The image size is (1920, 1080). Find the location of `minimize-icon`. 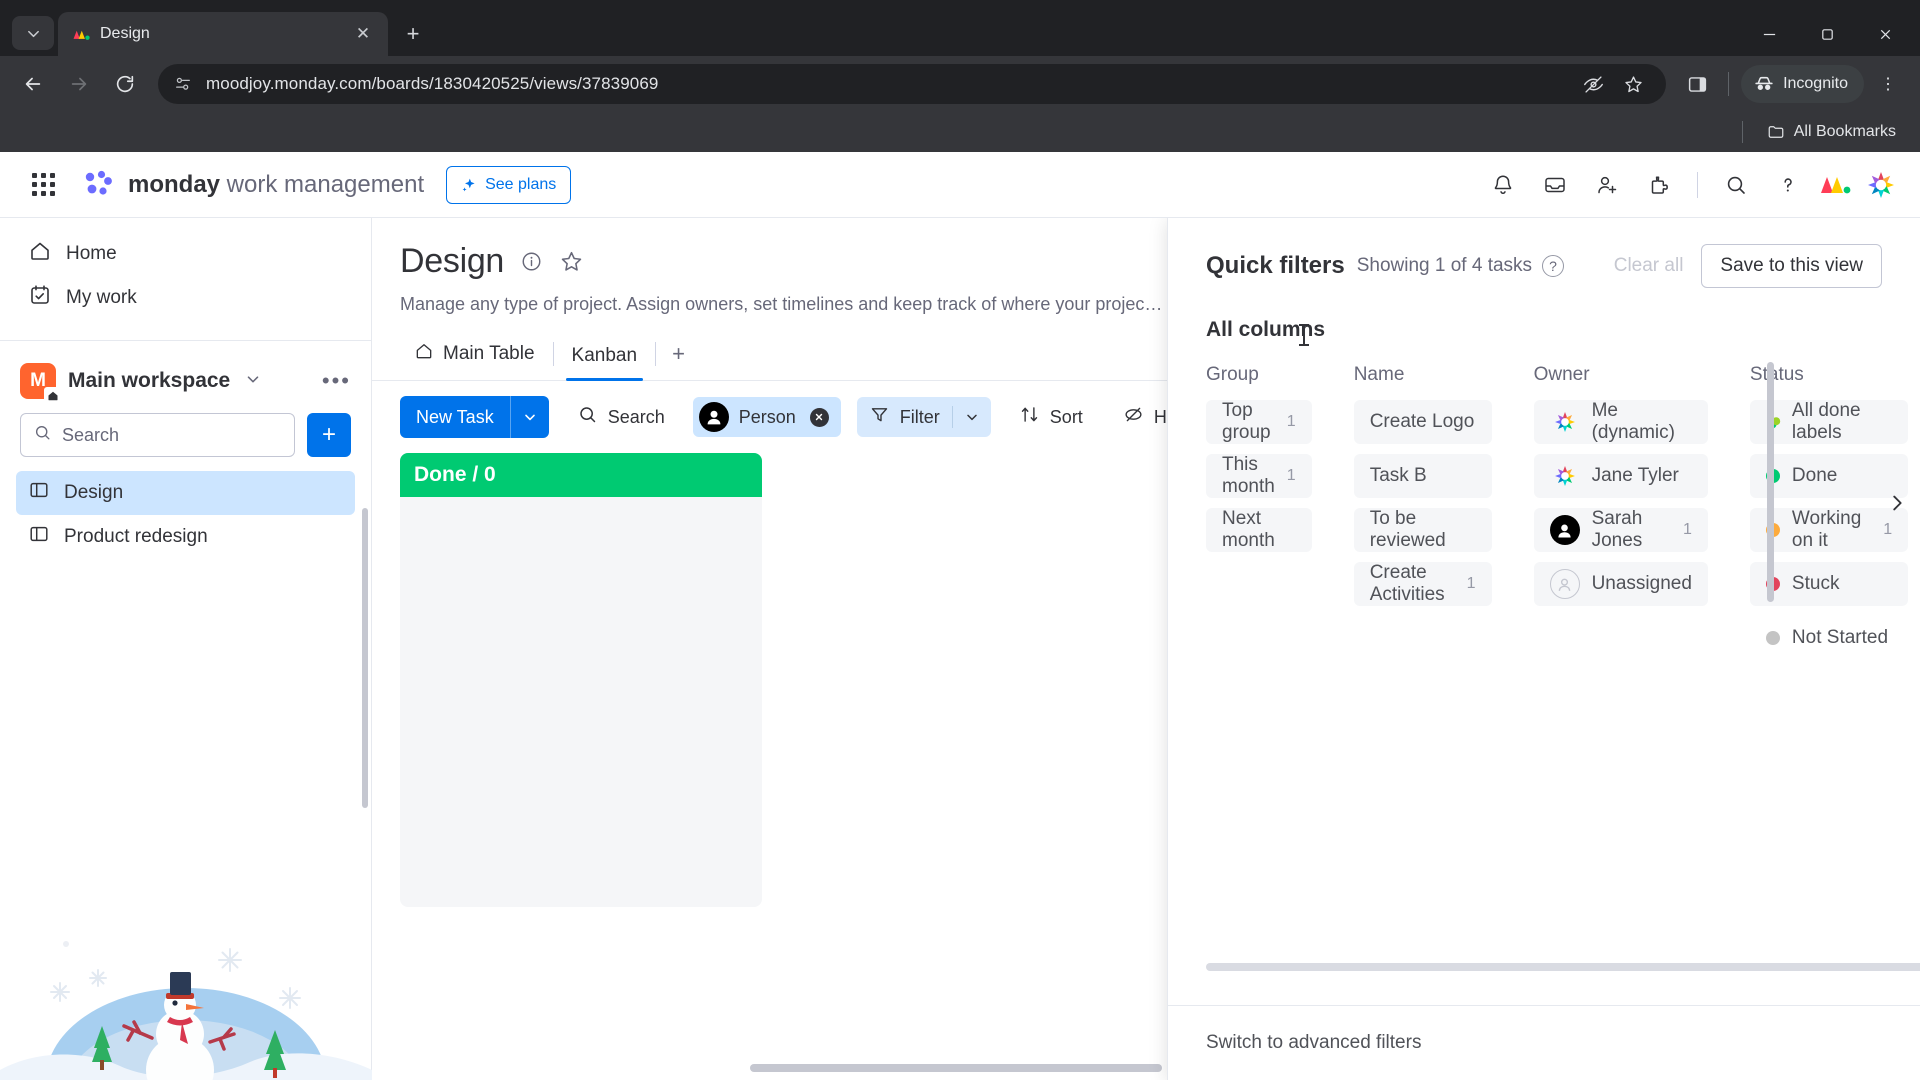

minimize-icon is located at coordinates (1769, 34).